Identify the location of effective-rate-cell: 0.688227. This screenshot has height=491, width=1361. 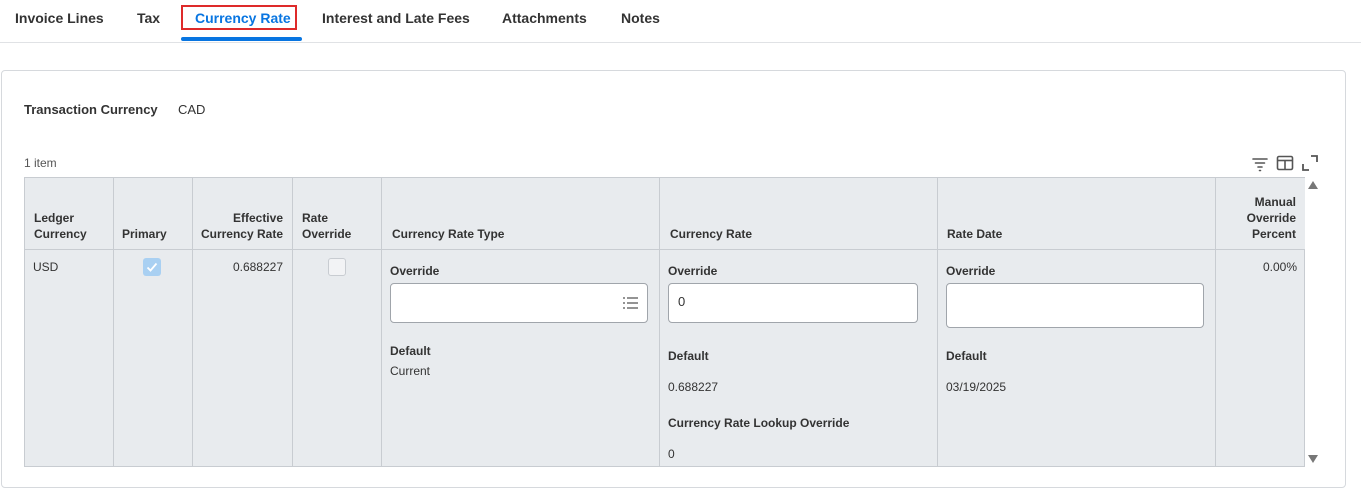
(243, 358).